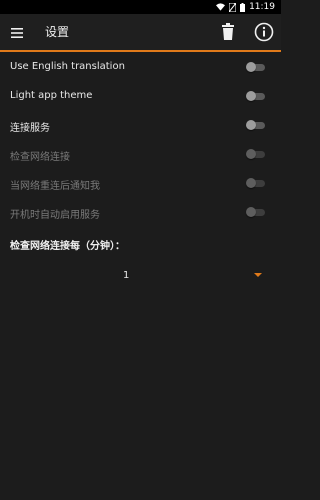 This screenshot has height=500, width=320. I want to click on wifi-icon, so click(221, 7).